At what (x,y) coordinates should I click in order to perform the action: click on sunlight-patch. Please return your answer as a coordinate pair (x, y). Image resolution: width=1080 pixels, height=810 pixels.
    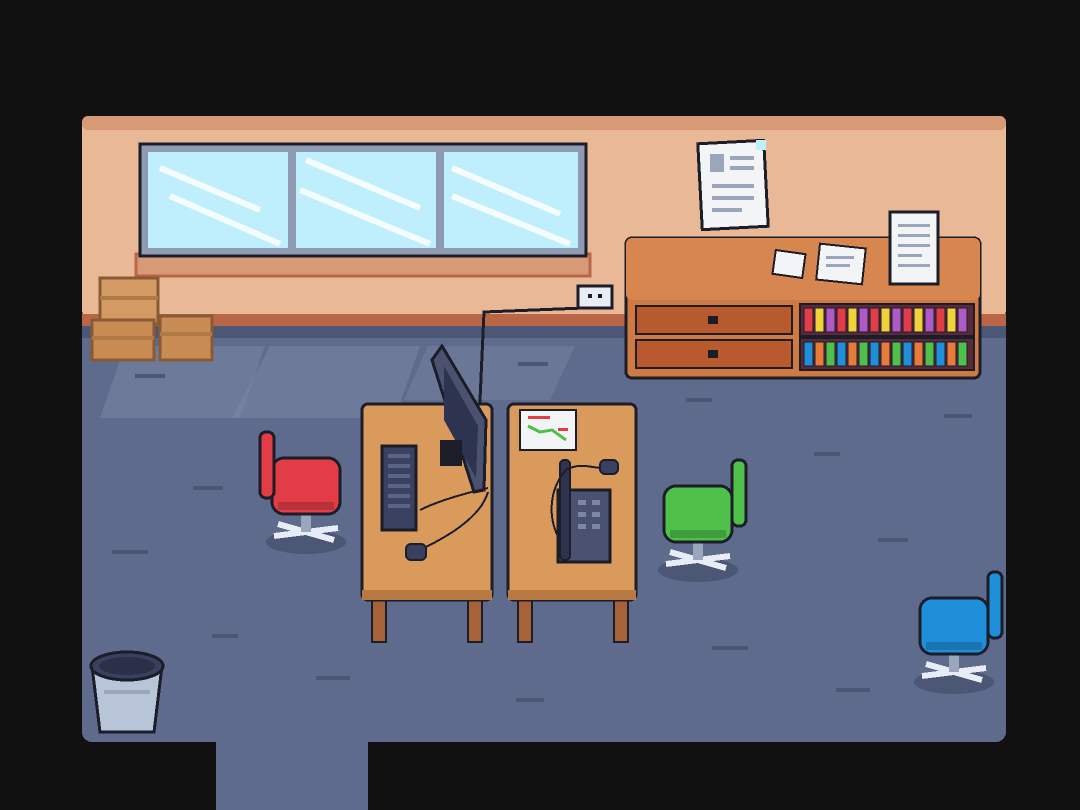
    Looking at the image, I should click on (489, 373).